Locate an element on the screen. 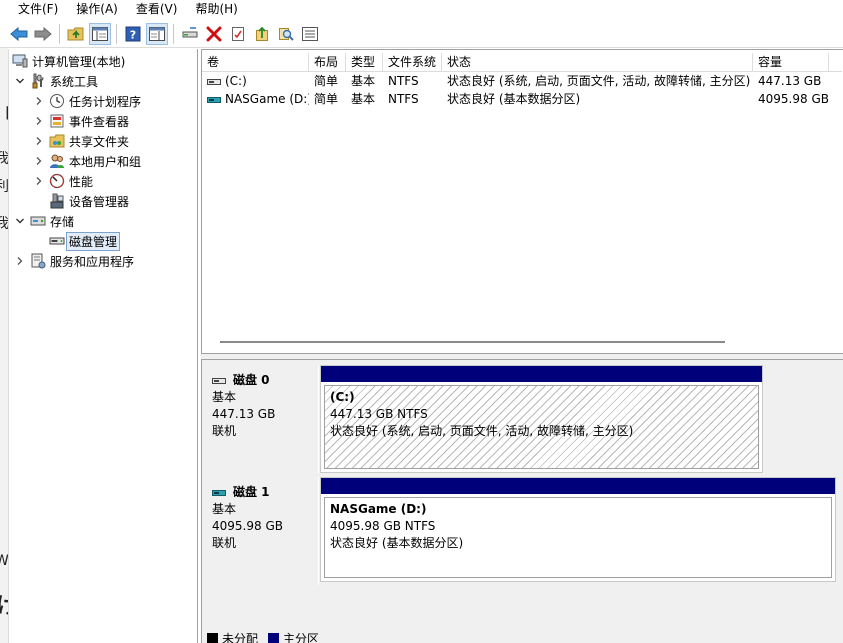 The image size is (843, 643). partition-status: 状态良好 (系统, 启动, 页面文件, 活动, 故障转储, 主分区) is located at coordinates (482, 431).